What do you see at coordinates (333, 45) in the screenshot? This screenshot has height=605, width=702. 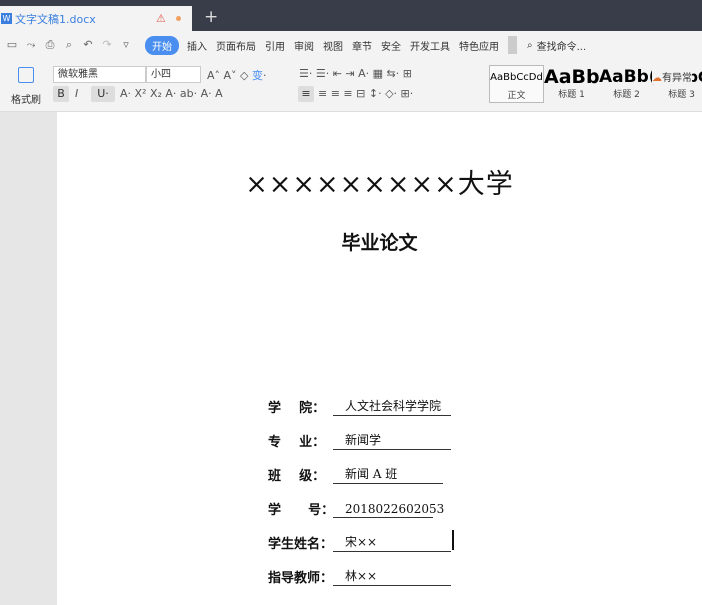 I see `menu-view: 视图` at bounding box center [333, 45].